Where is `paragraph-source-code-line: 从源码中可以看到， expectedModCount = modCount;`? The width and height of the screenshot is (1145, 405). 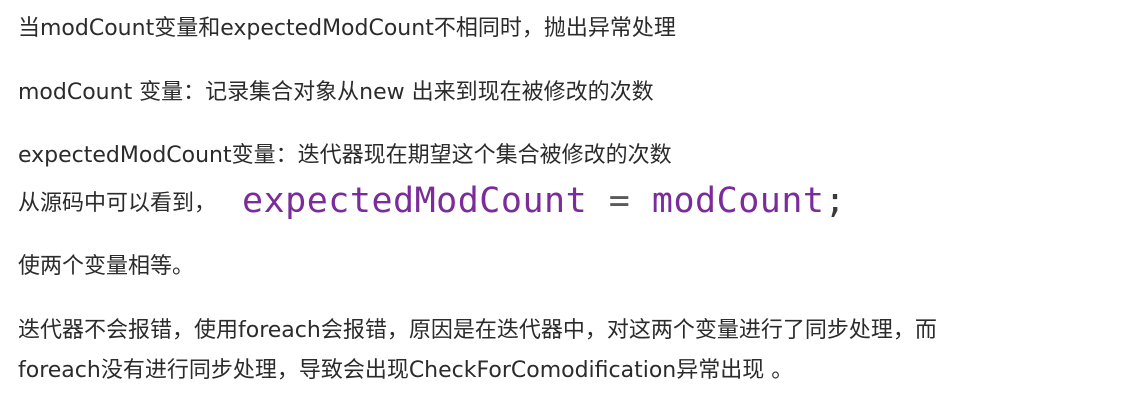
paragraph-source-code-line: 从源码中可以看到， expectedModCount = modCount; is located at coordinates (432, 201).